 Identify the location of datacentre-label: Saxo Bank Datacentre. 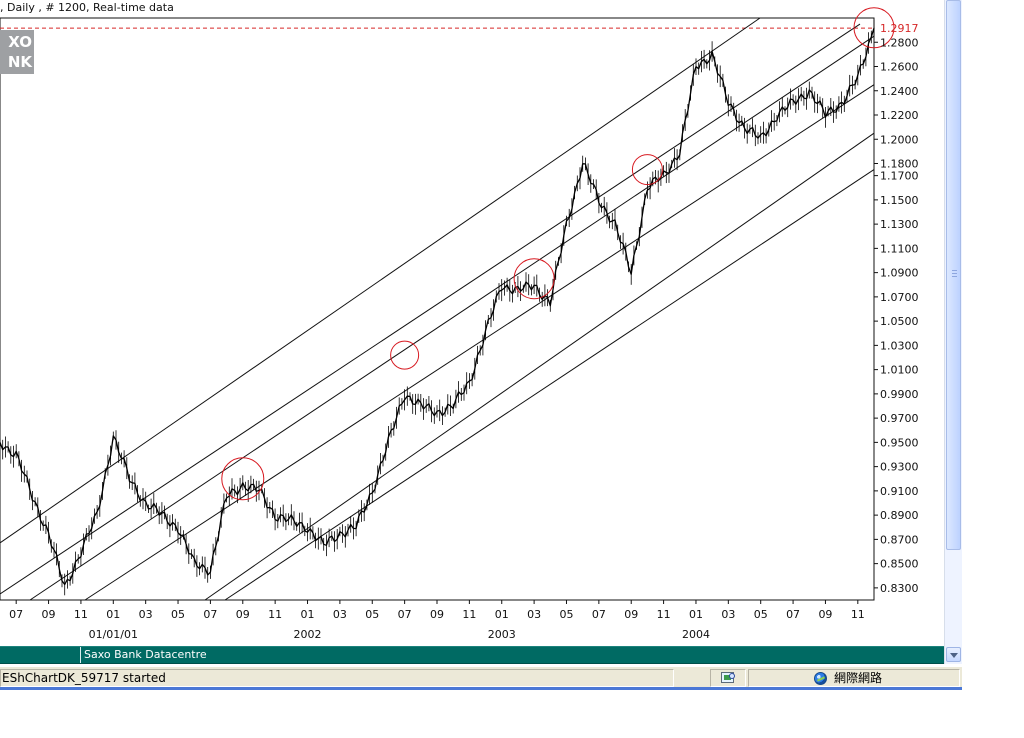
(145, 654).